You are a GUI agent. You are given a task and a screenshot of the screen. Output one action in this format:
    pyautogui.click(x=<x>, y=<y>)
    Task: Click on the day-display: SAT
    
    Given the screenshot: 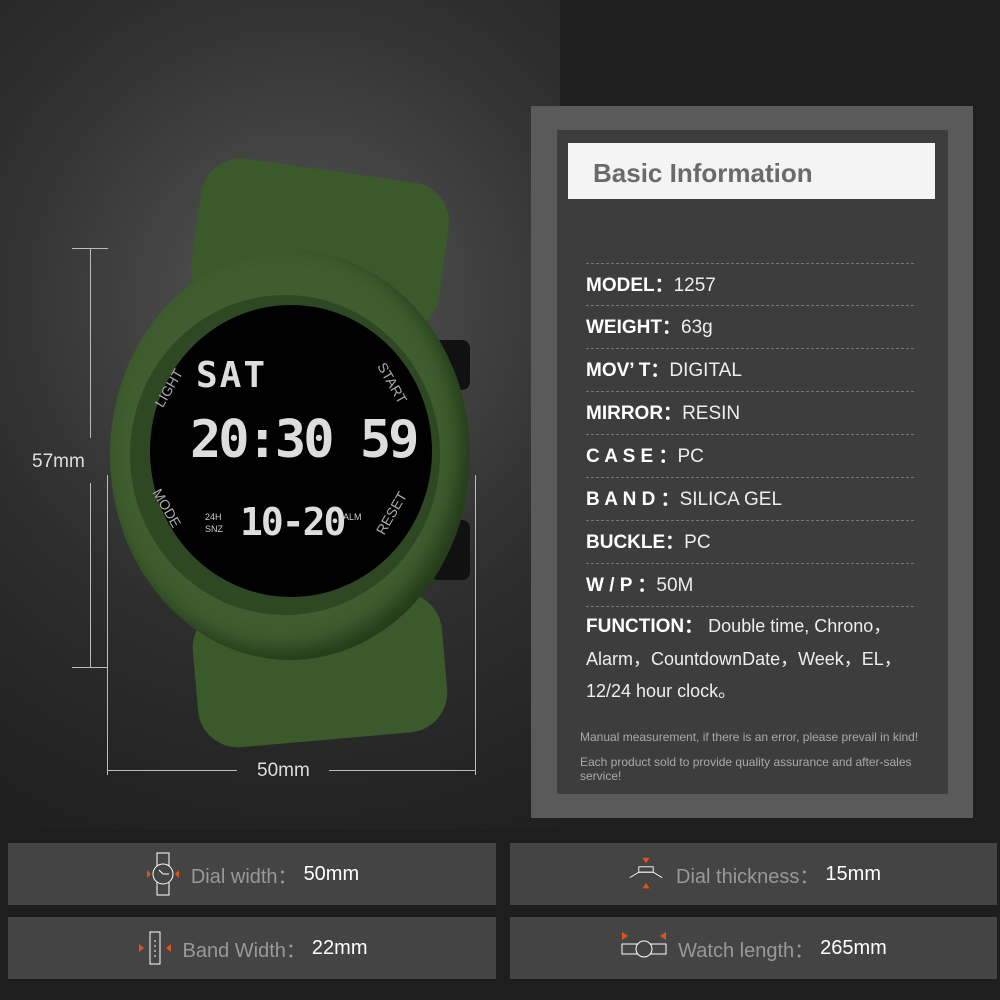 What is the action you would take?
    pyautogui.click(x=232, y=375)
    